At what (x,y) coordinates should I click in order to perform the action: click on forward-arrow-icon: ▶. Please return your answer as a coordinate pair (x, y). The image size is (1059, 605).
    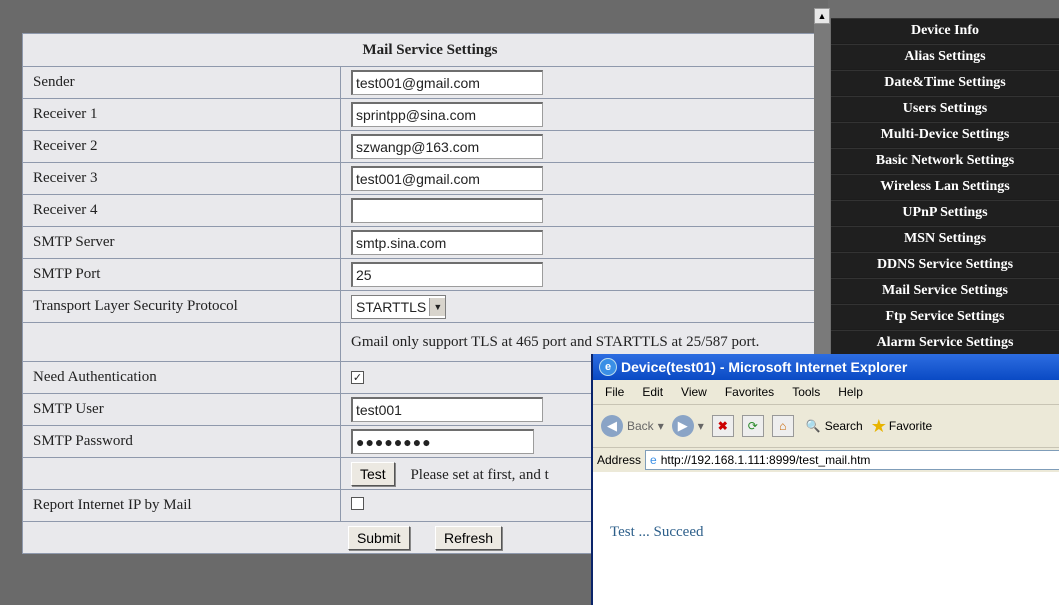
    Looking at the image, I should click on (682, 426).